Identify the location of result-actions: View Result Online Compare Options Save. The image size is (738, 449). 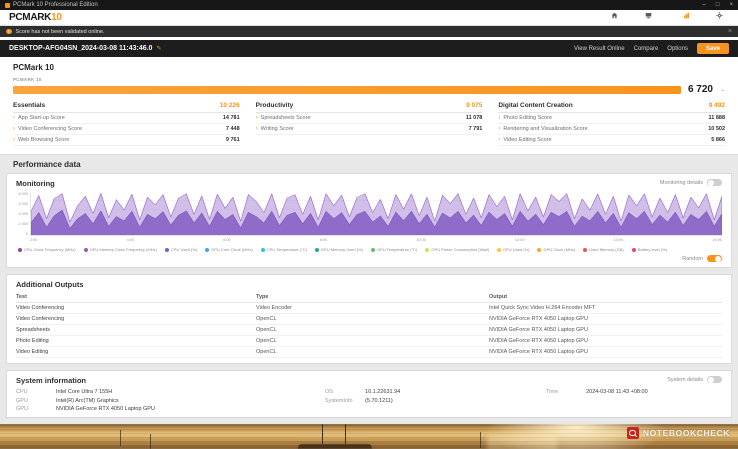
(651, 48).